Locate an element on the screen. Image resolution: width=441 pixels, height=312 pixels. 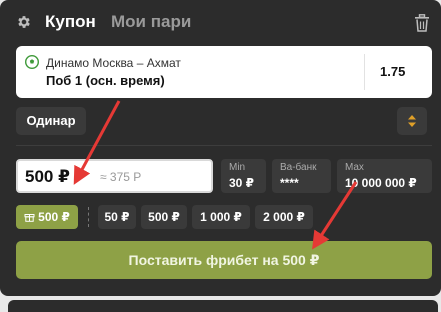
sort-arrows-icon is located at coordinates (412, 121).